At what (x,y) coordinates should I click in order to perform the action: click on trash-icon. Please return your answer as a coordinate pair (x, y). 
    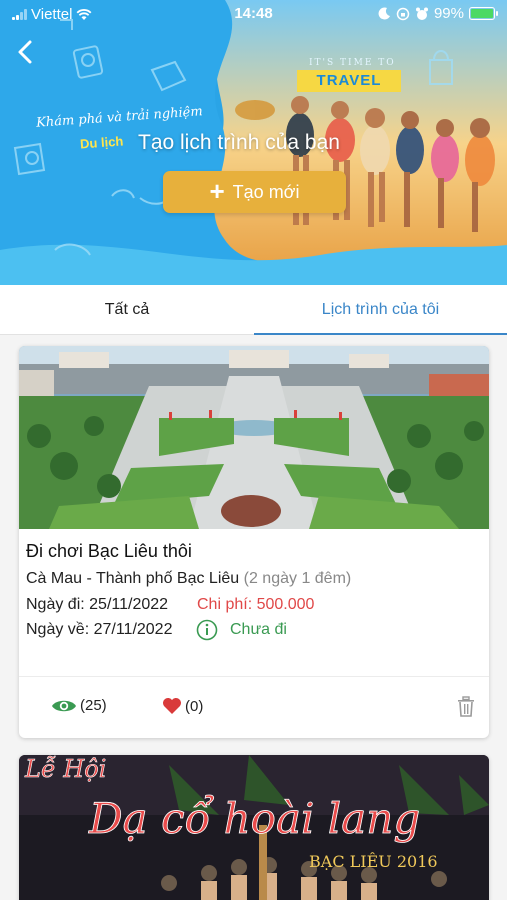
    Looking at the image, I should click on (466, 707).